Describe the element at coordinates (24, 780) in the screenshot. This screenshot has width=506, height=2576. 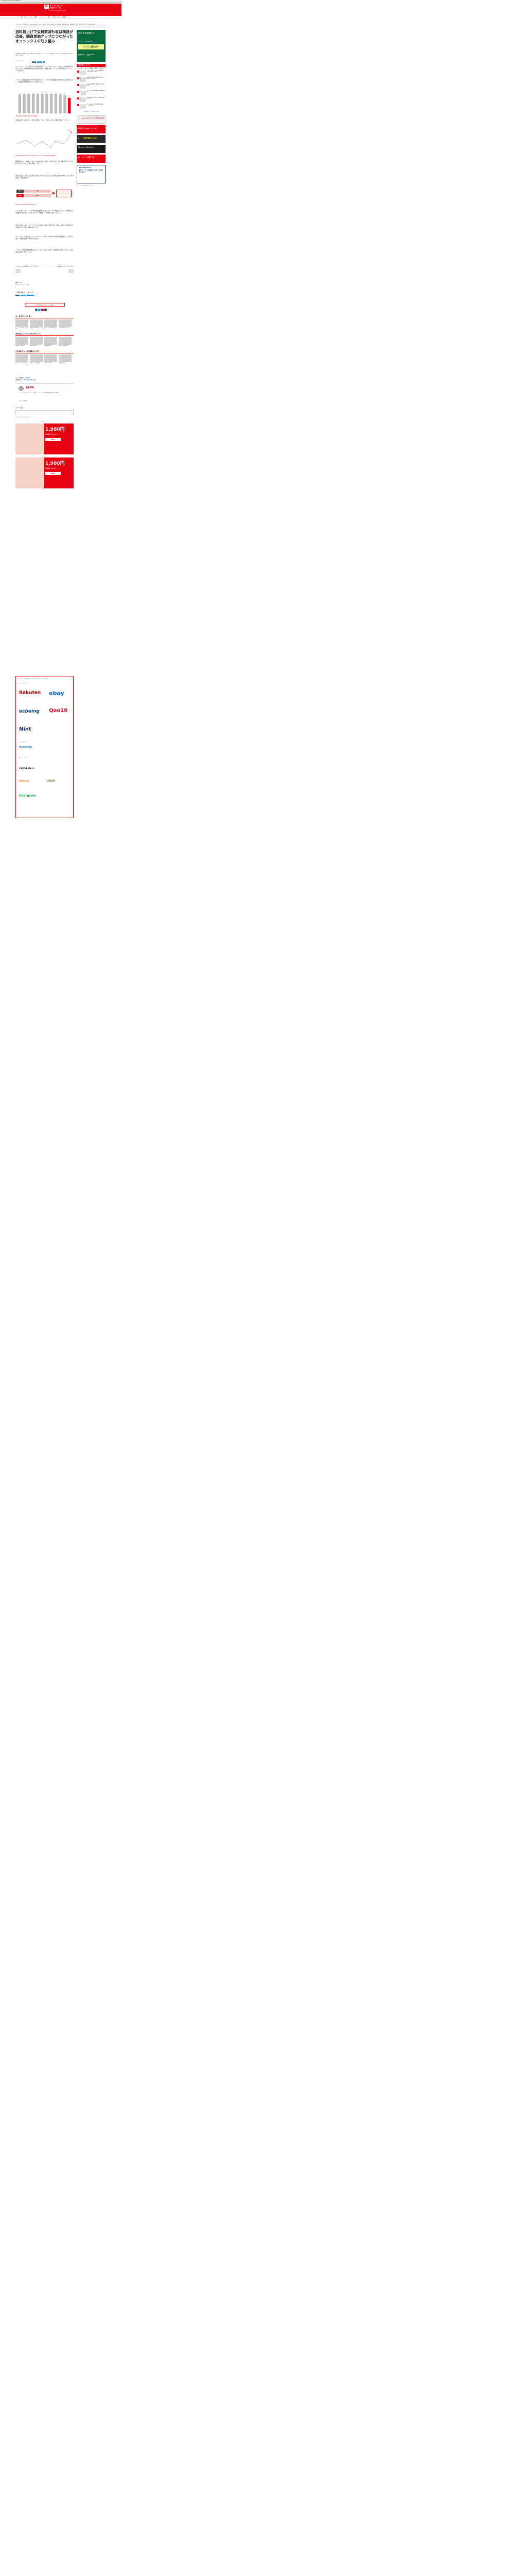
I see `sponsor-wowma: Wowma!` at that location.